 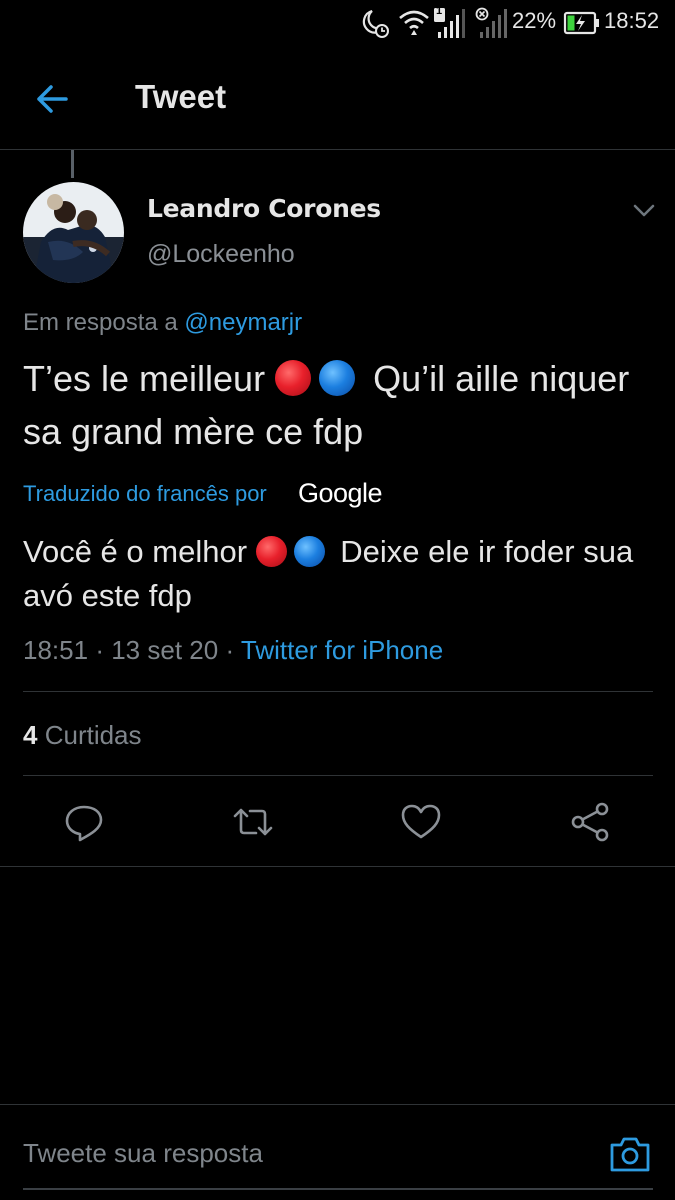 I want to click on retweet-button, so click(x=253, y=822).